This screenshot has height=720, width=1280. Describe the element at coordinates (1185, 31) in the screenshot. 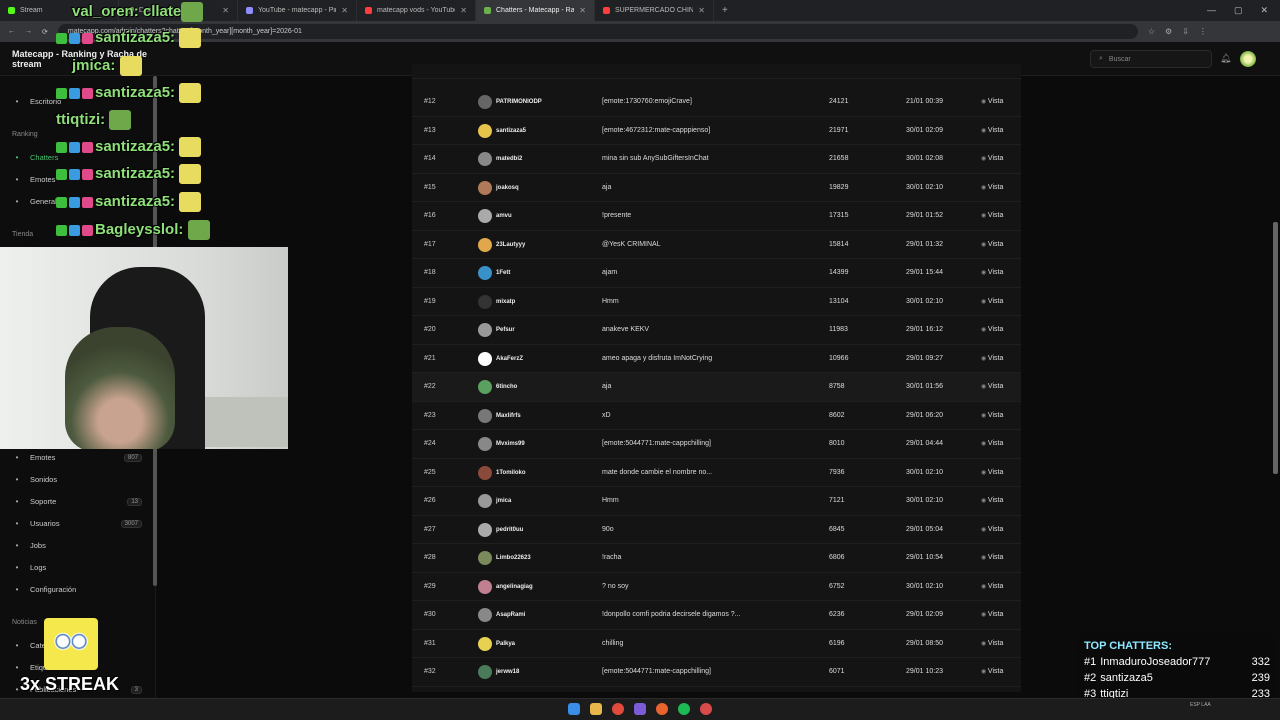

I see `download-icon: ⇩` at that location.